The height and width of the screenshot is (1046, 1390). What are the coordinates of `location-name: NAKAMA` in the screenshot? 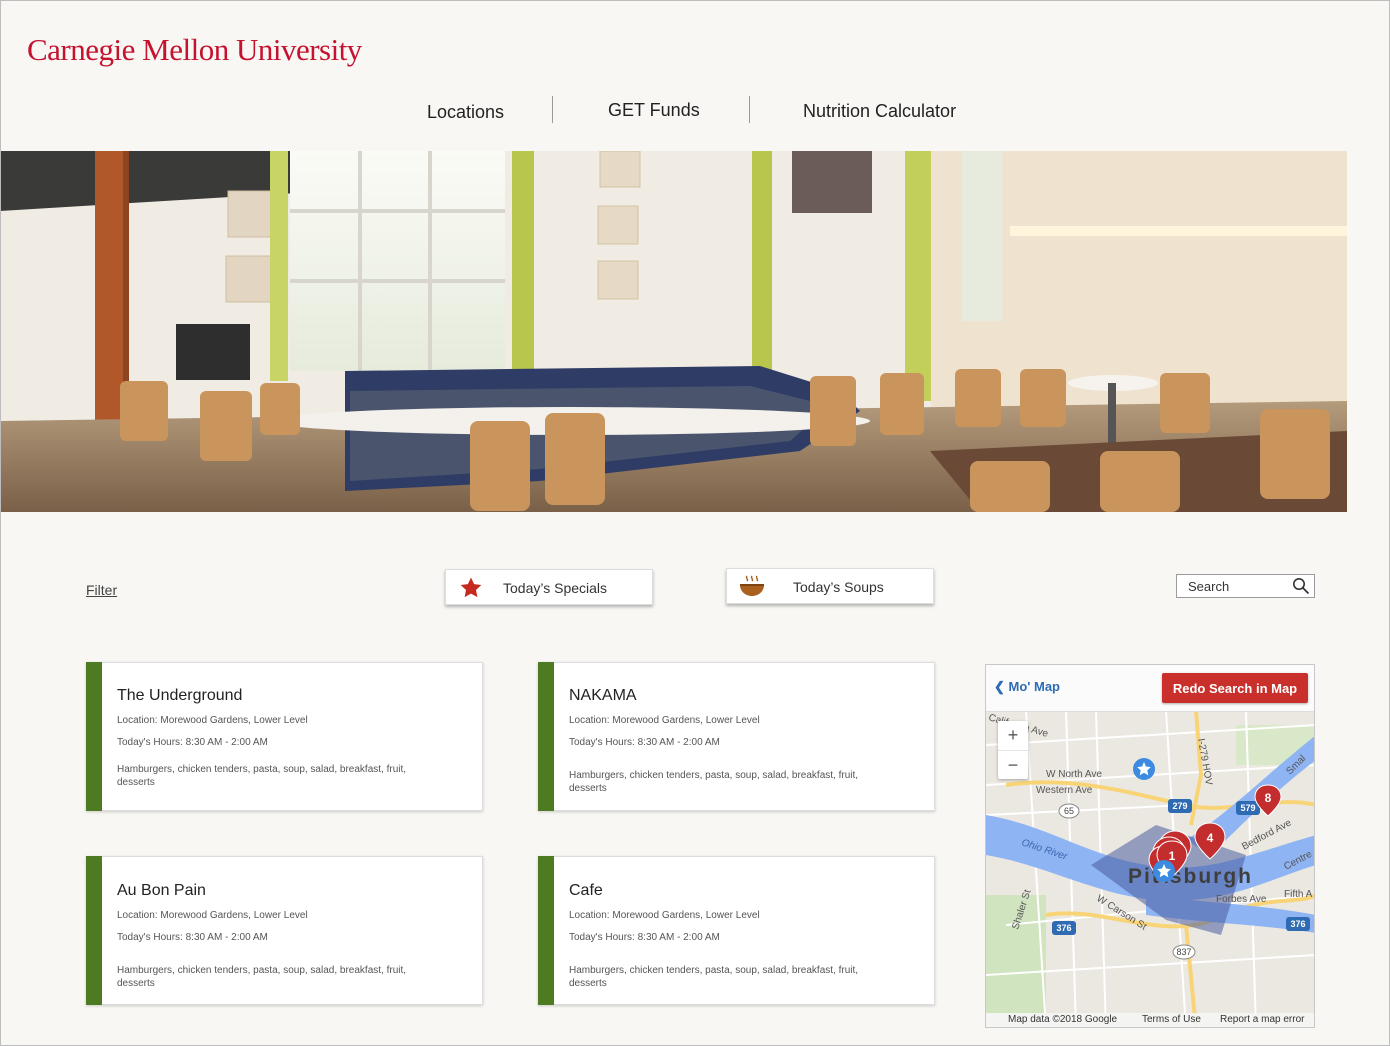 It's located at (603, 695).